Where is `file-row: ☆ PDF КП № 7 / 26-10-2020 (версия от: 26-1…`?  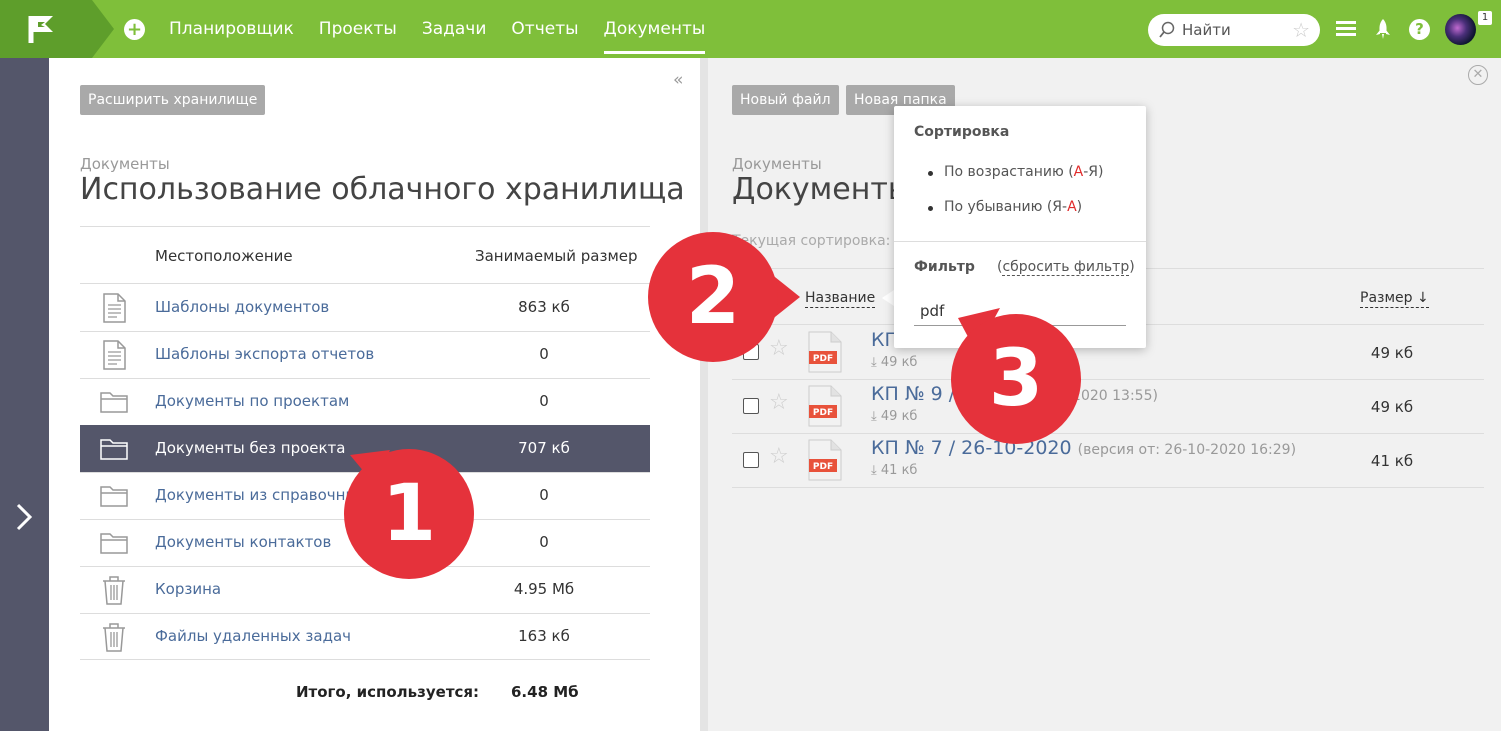 file-row: ☆ PDF КП № 7 / 26-10-2020 (версия от: 26-1… is located at coordinates (1108, 460).